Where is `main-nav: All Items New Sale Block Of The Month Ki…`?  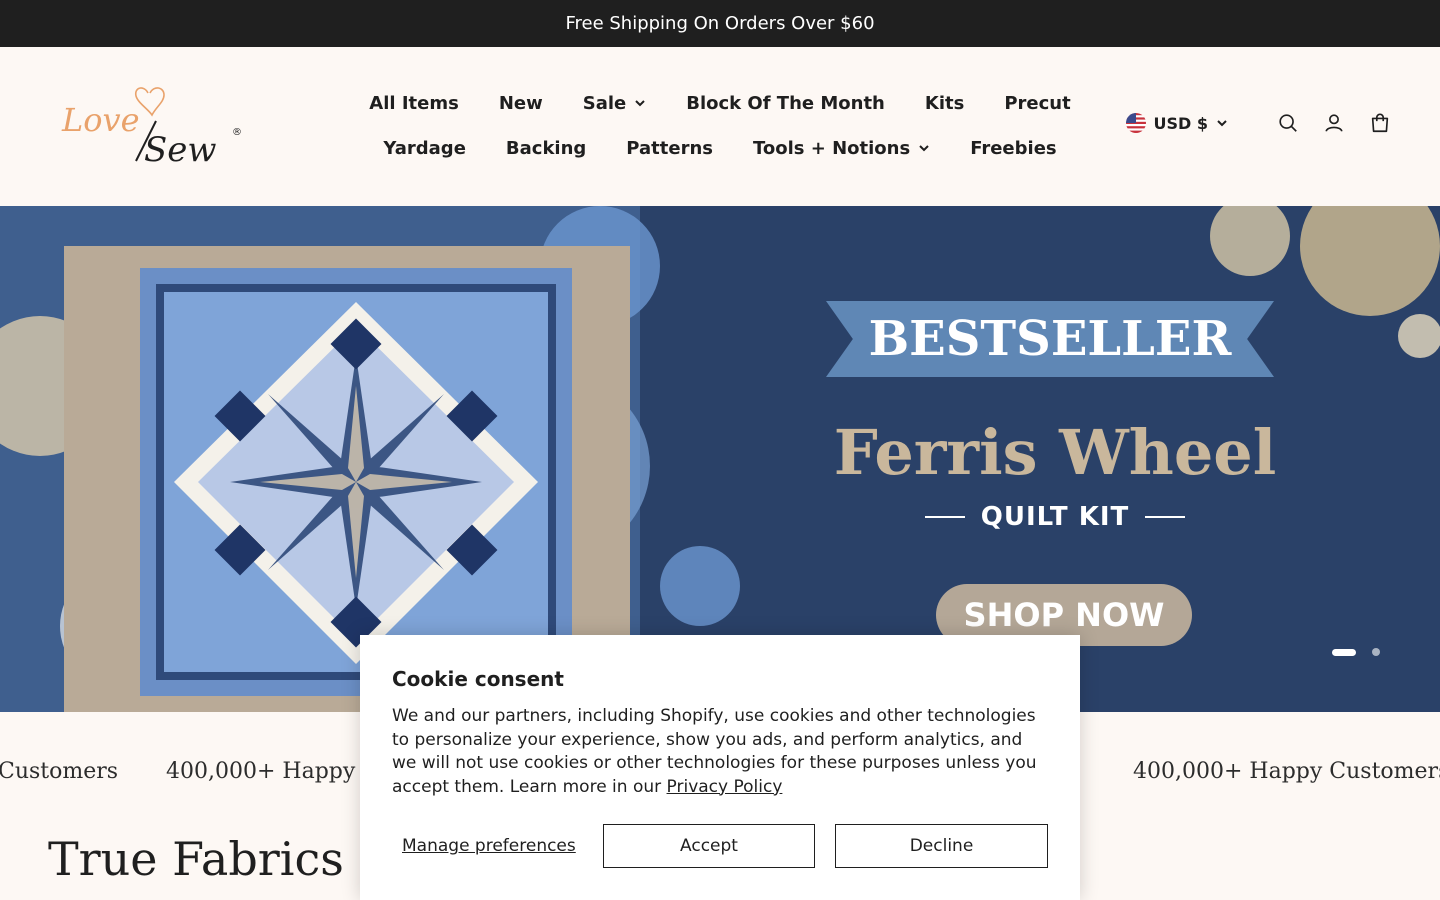
main-nav: All Items New Sale Block Of The Month Ki… is located at coordinates (719, 125).